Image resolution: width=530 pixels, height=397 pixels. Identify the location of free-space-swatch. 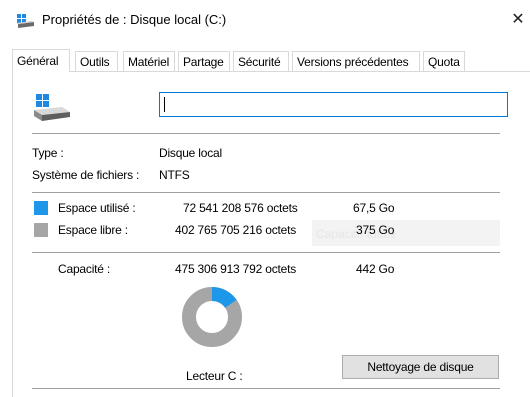
(41, 230).